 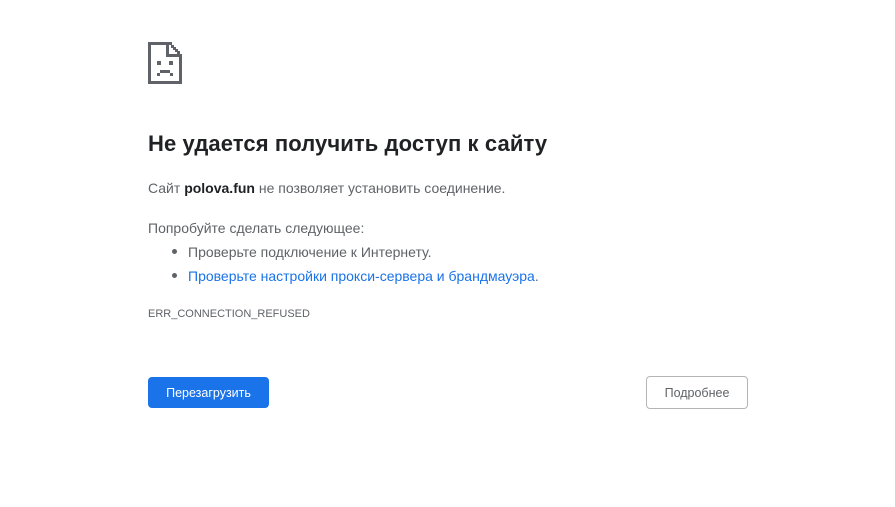 What do you see at coordinates (380, 188) in the screenshot?
I see `desc-suffix: не позволяет установить соединение.` at bounding box center [380, 188].